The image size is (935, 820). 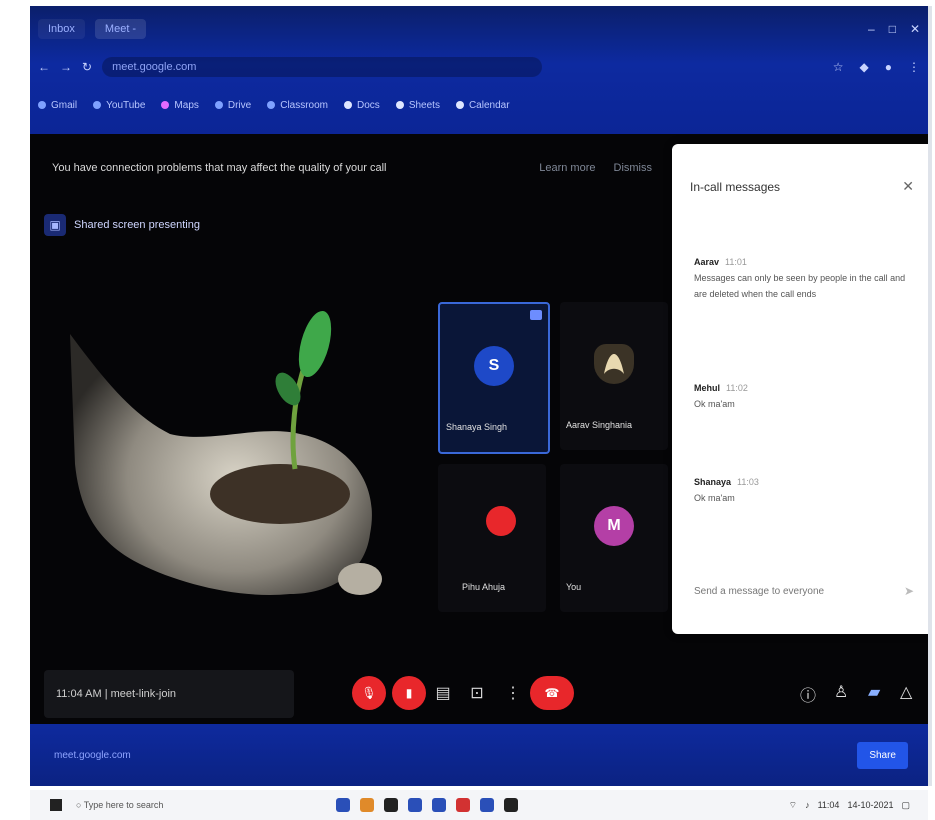 I want to click on message-time: 11:01, so click(x=736, y=262).